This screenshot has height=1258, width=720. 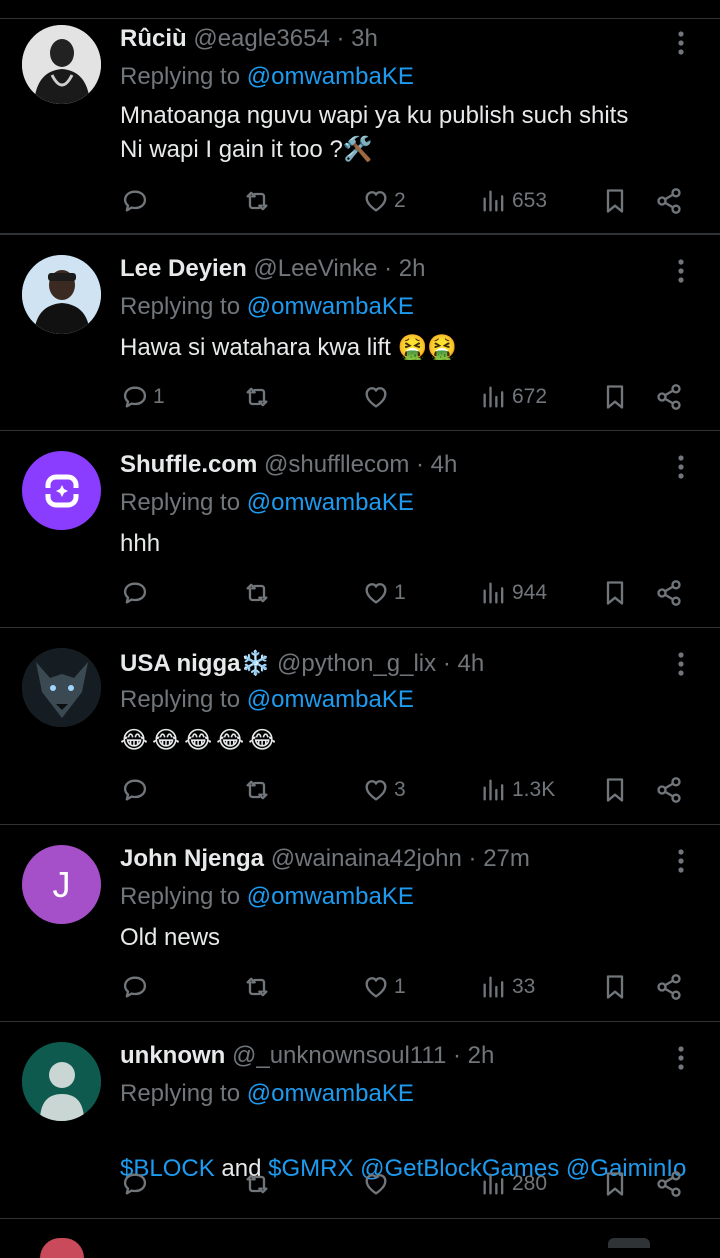 I want to click on user-handle: @wainaina42john, so click(x=366, y=858).